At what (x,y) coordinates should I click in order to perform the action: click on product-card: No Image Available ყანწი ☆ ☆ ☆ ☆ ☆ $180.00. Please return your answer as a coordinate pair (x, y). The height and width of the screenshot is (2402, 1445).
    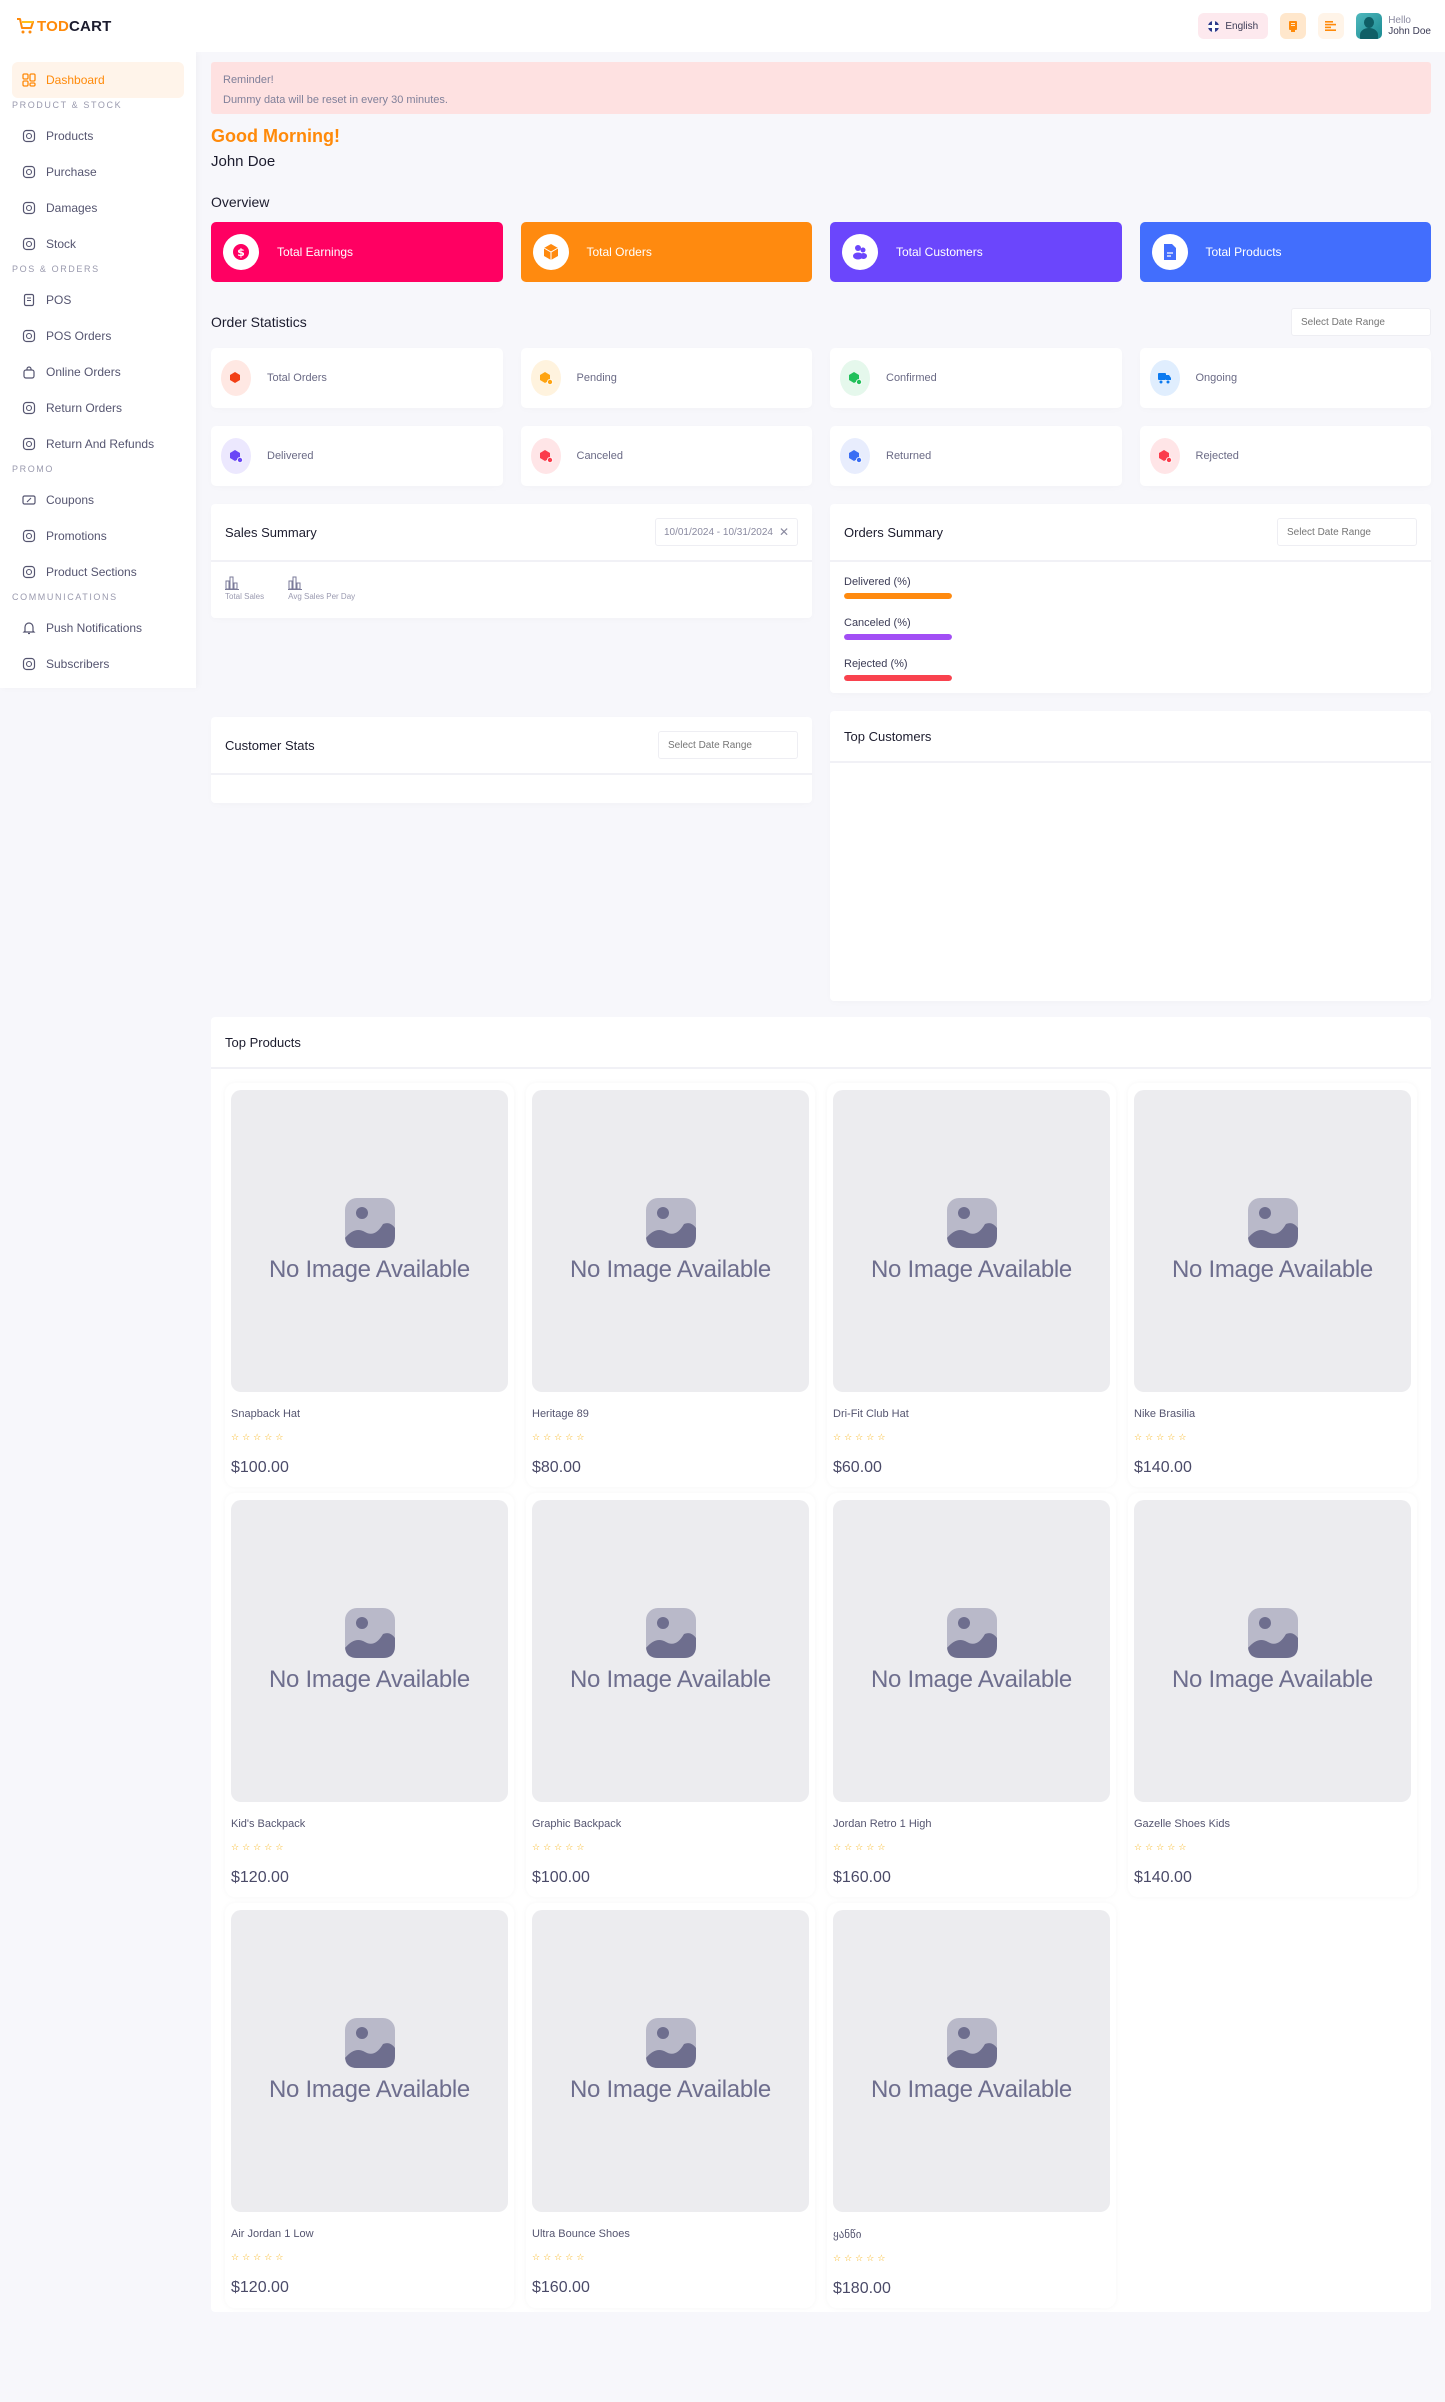
    Looking at the image, I should click on (971, 2105).